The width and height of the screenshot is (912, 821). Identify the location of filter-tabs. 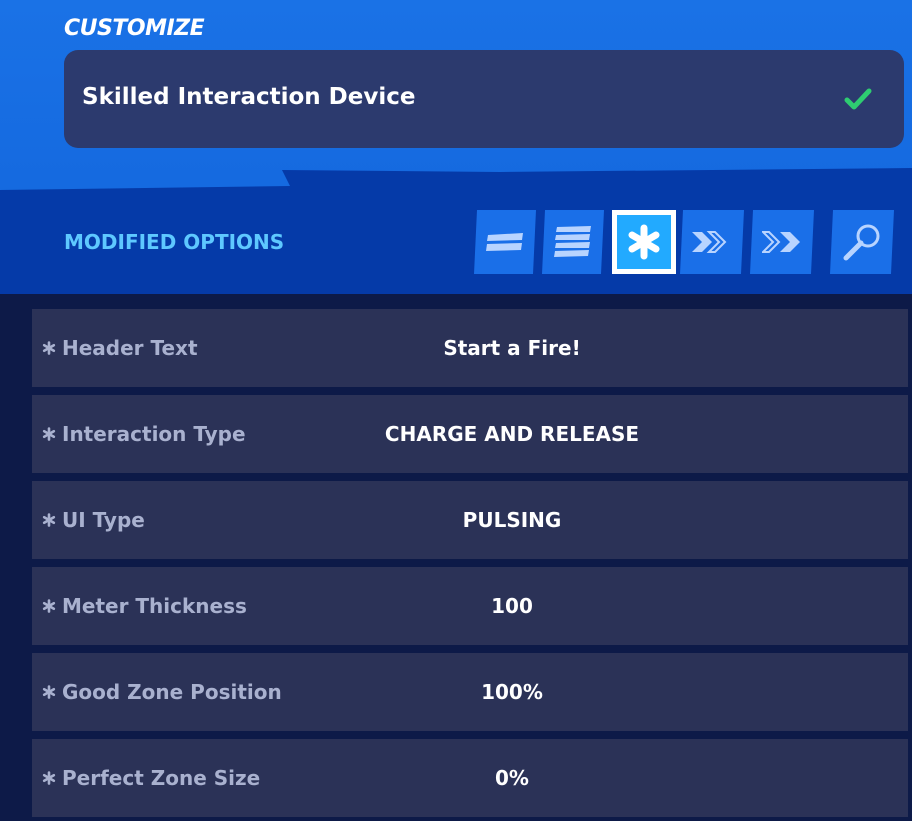
(686, 242).